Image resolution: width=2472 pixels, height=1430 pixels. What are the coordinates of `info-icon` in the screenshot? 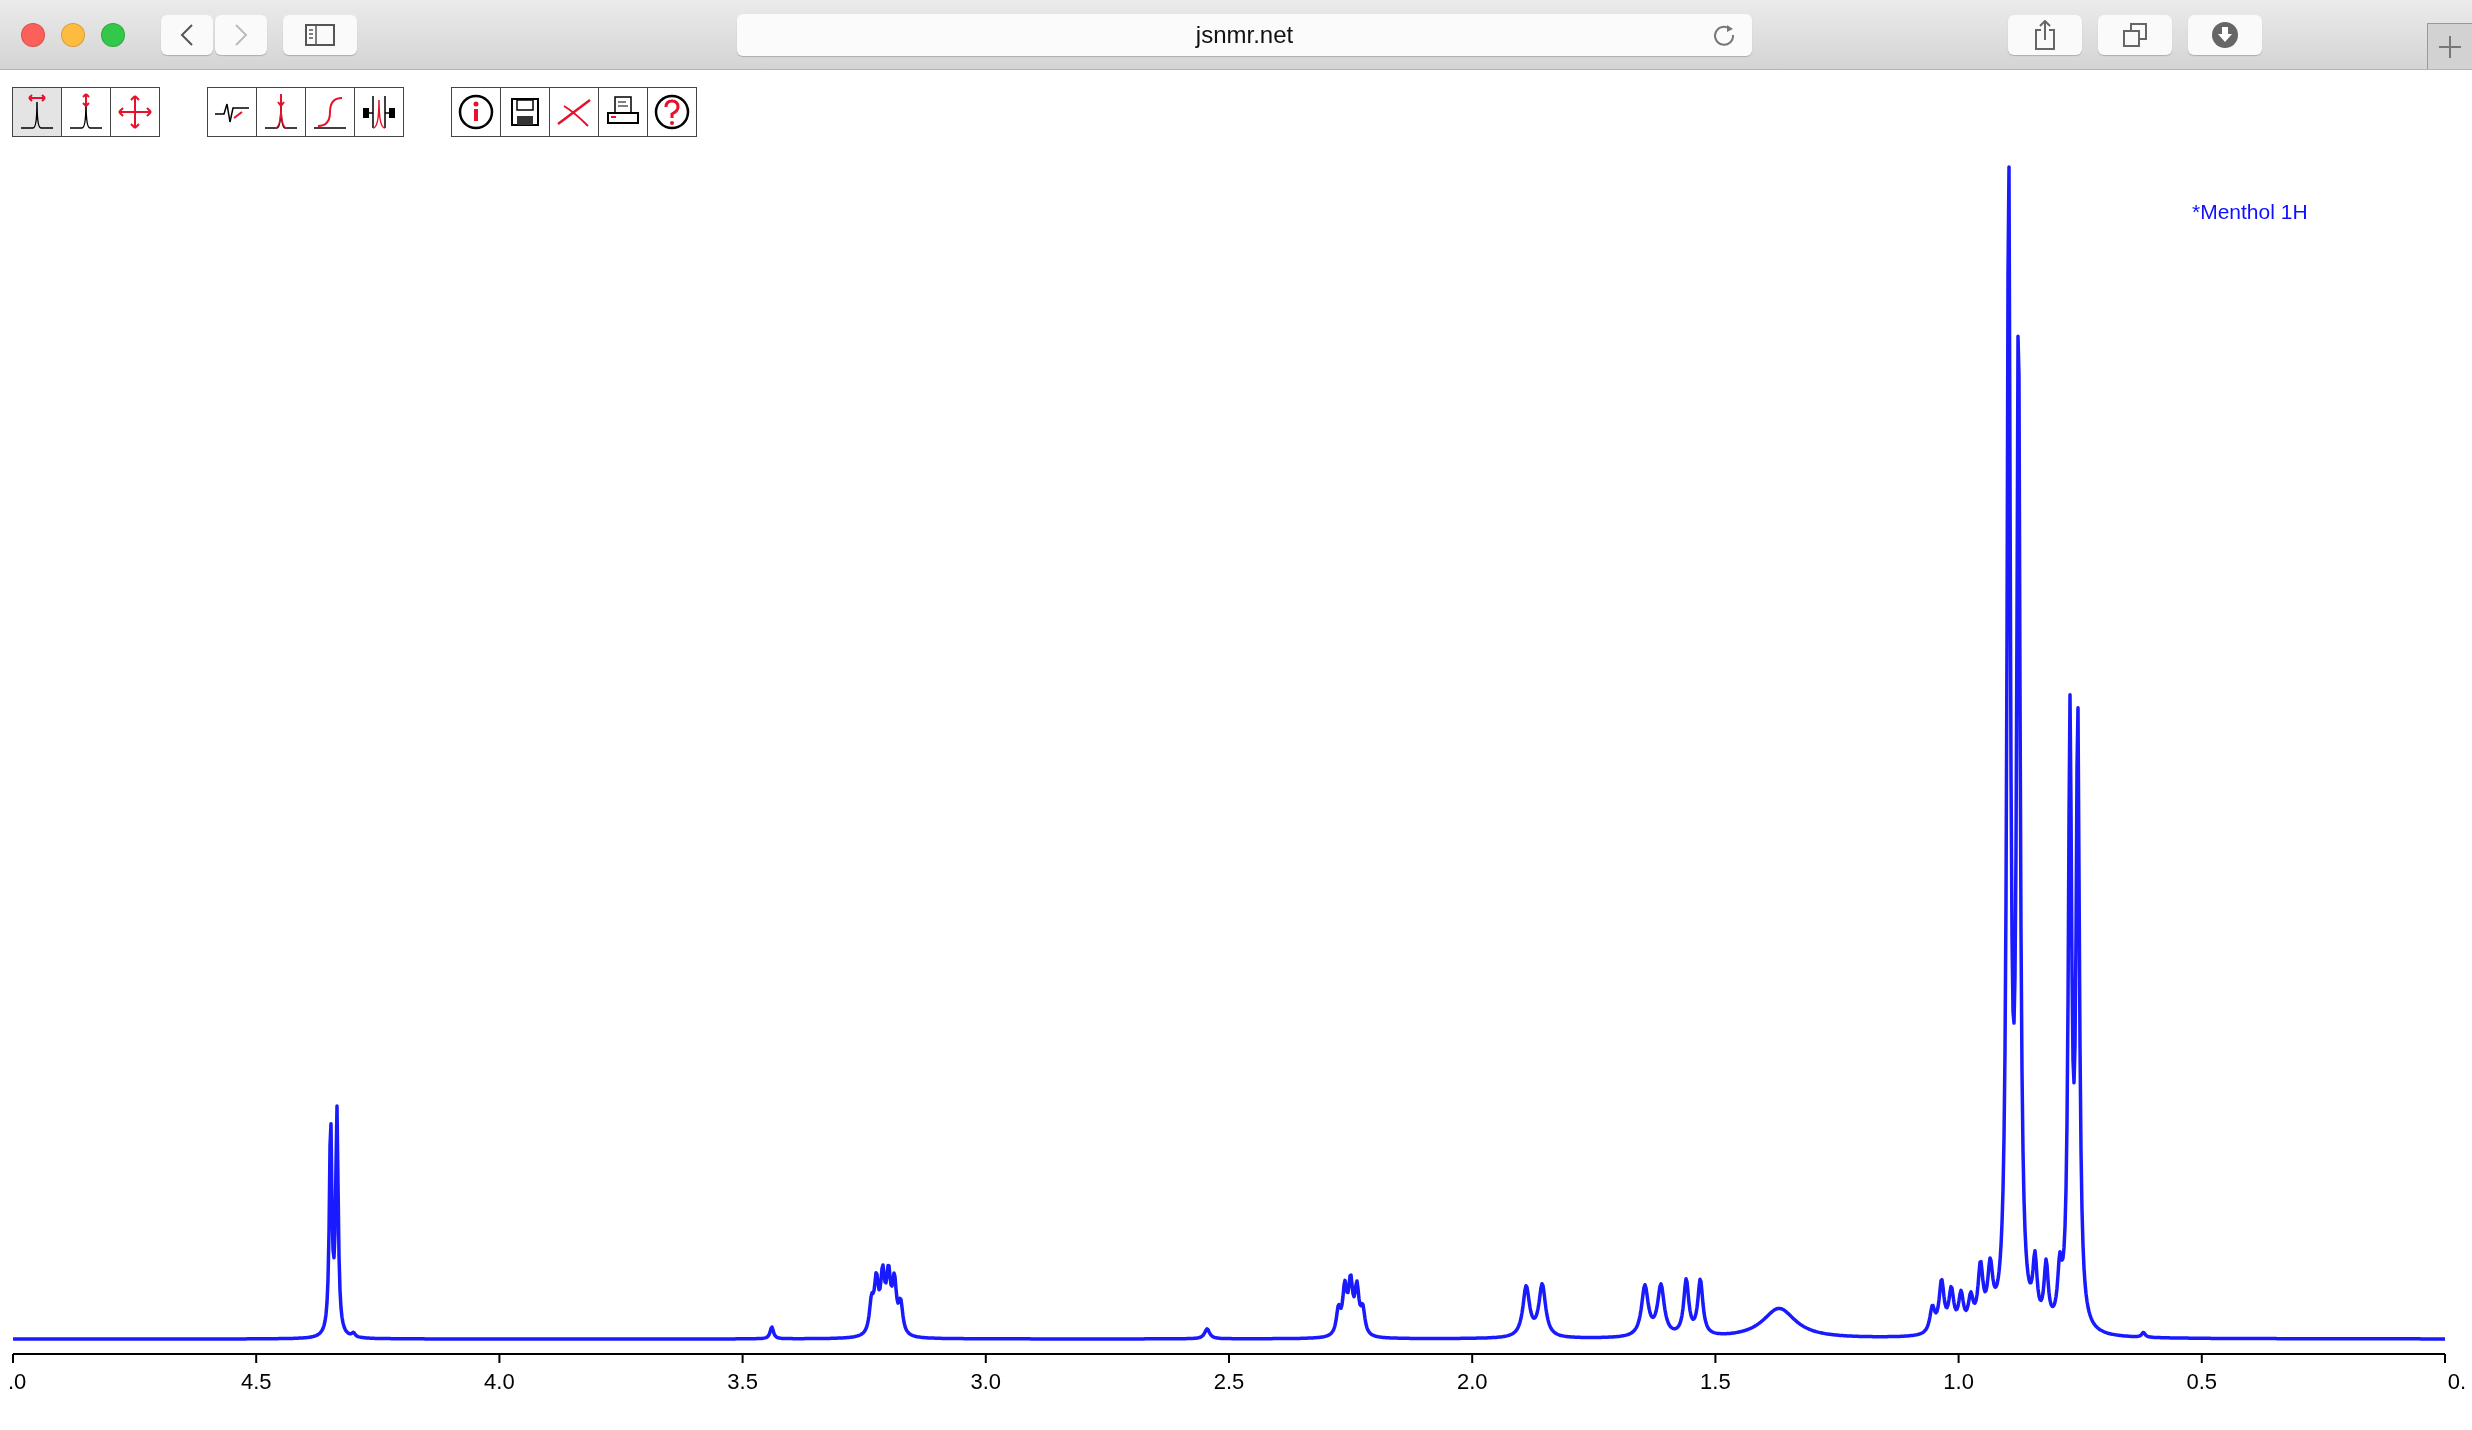 It's located at (476, 112).